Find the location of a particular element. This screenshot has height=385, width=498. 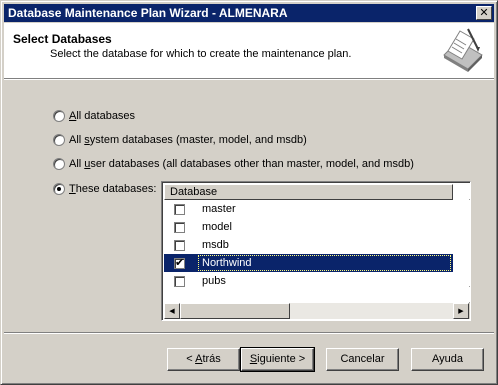

vertical-scrollbar: ▲ ▼ is located at coordinates (469, 243).